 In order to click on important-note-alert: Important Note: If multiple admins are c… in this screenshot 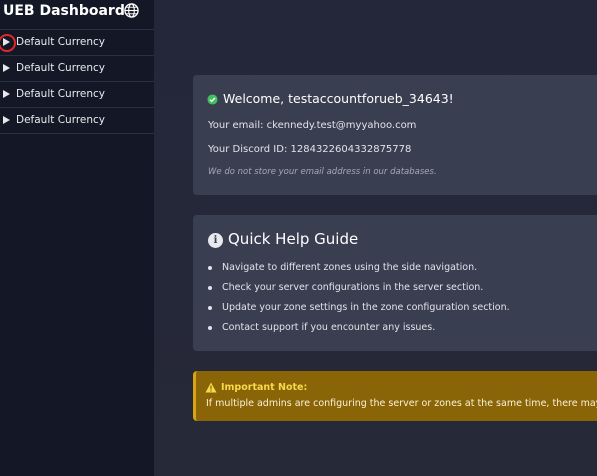, I will do `click(395, 396)`.